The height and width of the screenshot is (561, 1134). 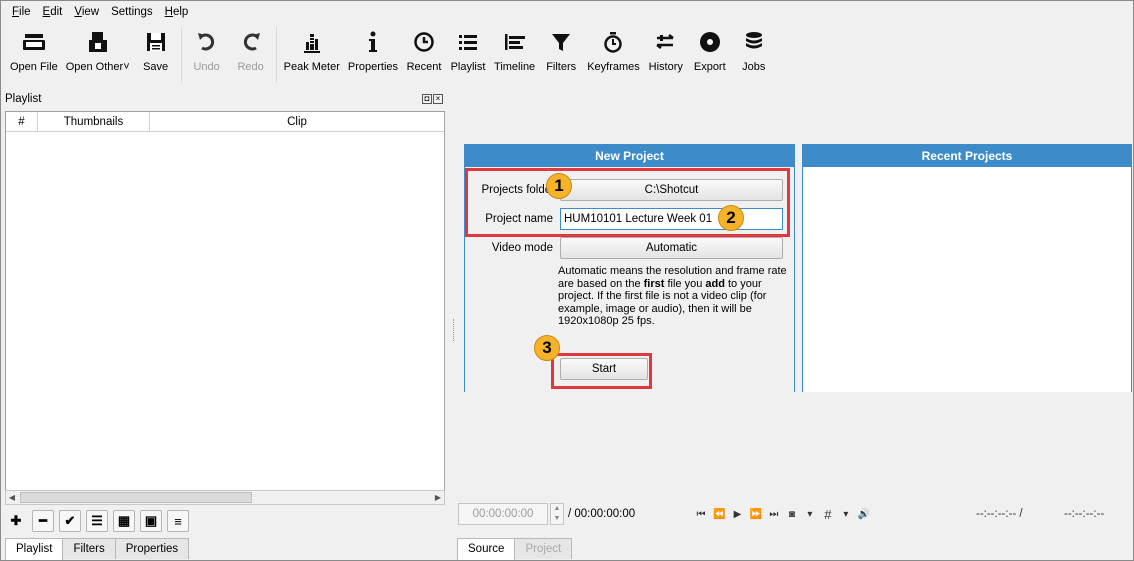 What do you see at coordinates (424, 42) in the screenshot?
I see `clock-icon` at bounding box center [424, 42].